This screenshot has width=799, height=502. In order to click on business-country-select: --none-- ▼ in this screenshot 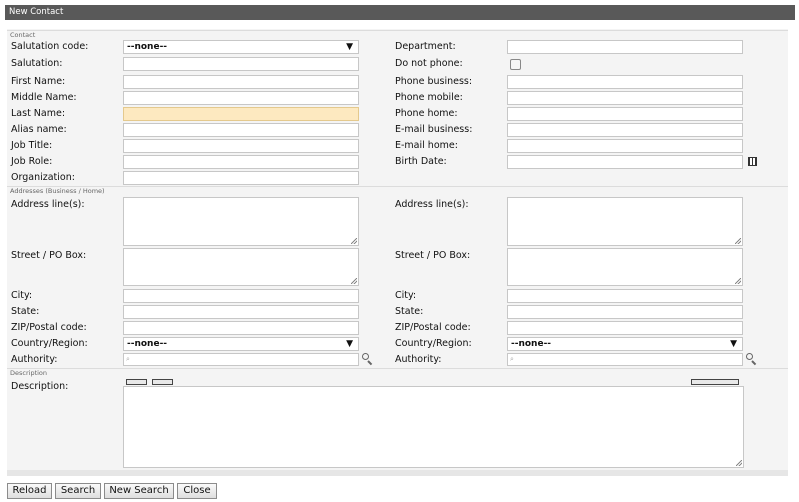, I will do `click(241, 344)`.